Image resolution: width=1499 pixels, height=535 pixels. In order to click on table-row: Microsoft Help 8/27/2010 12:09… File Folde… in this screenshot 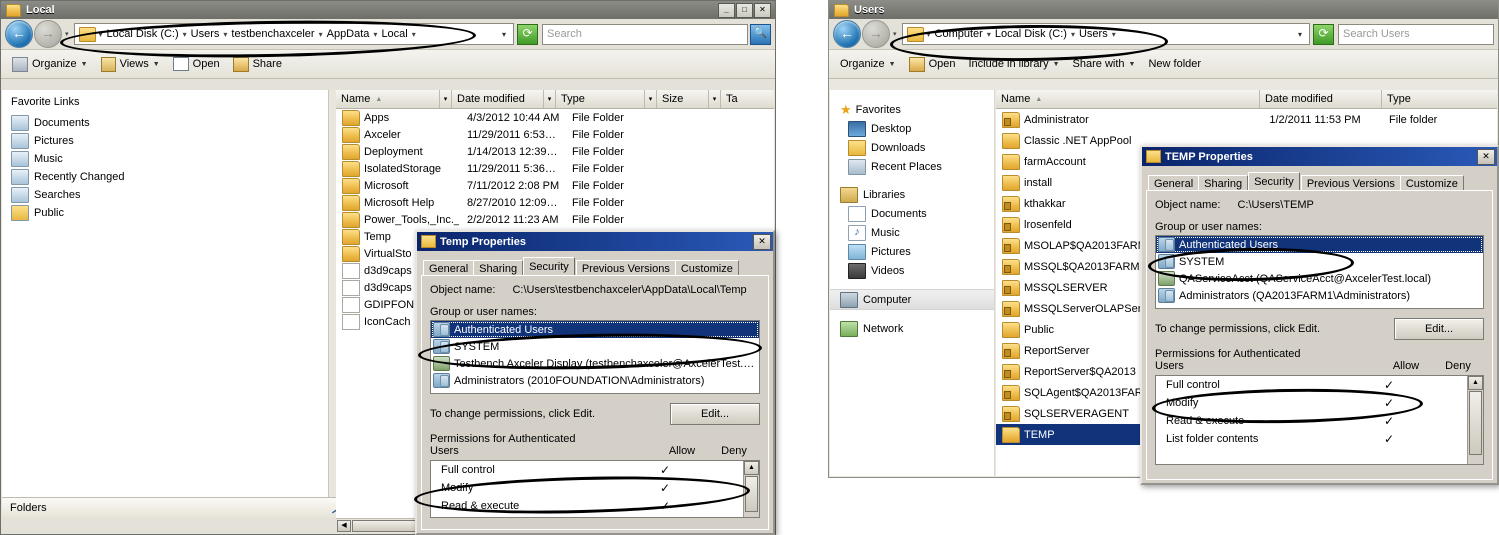, I will do `click(555, 202)`.